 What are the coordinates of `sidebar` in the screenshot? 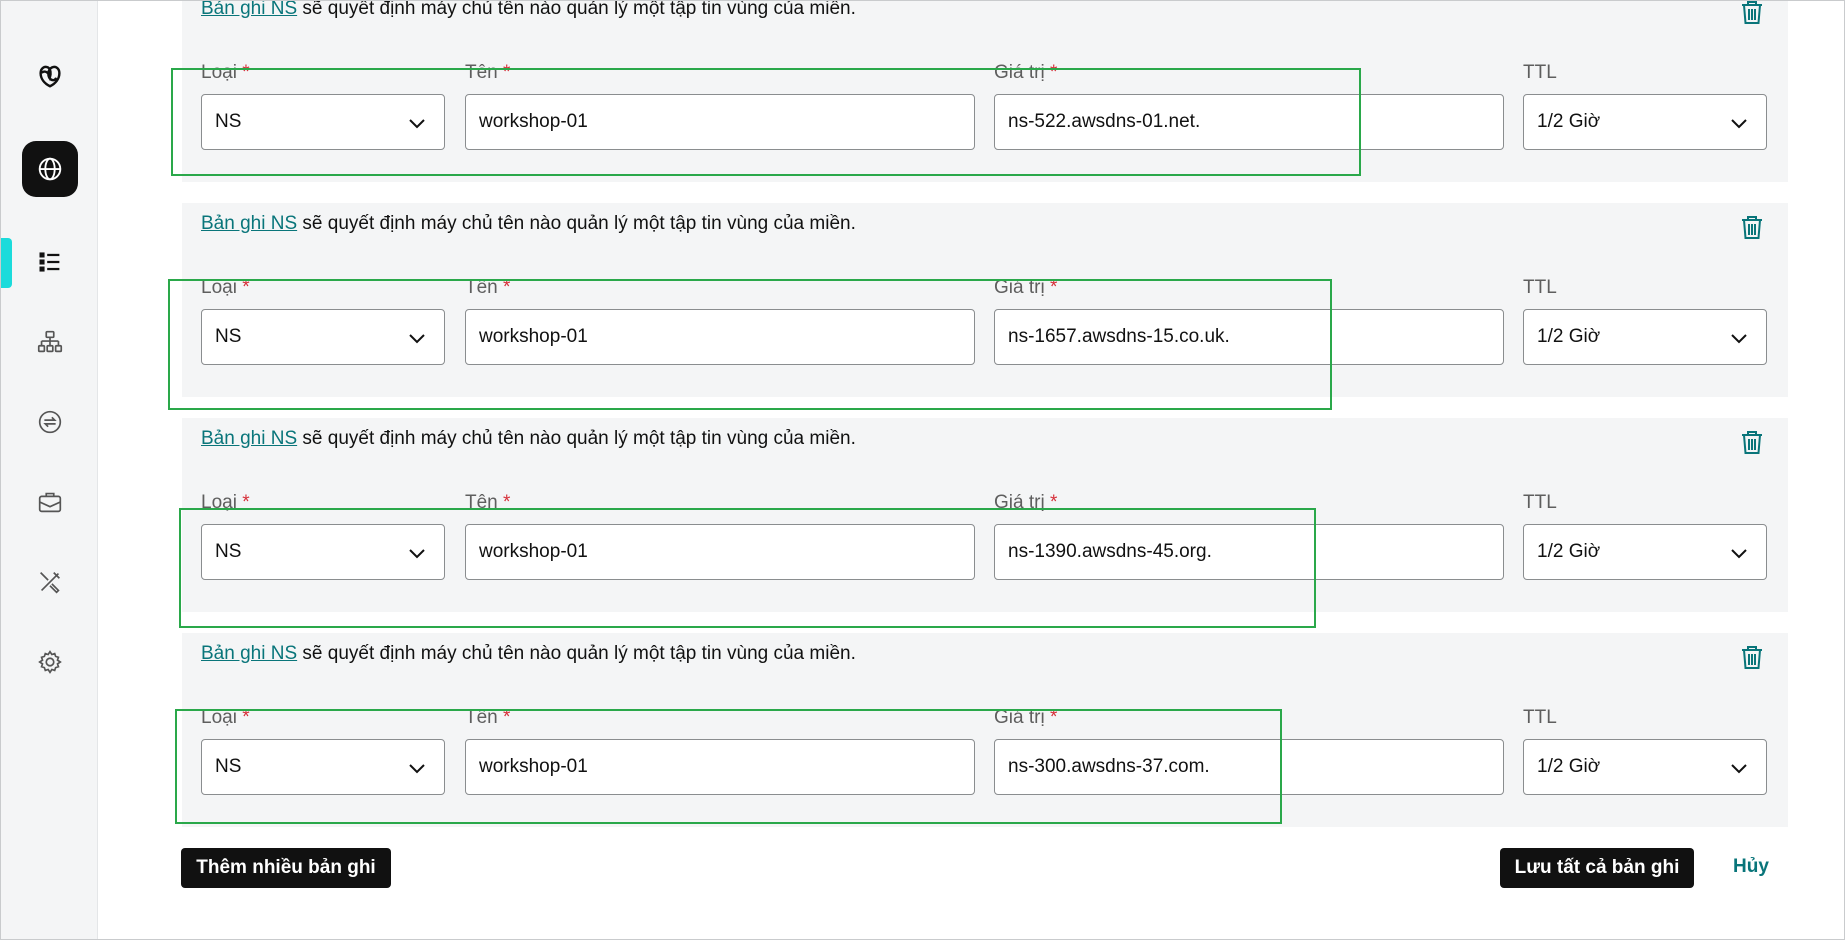 It's located at (49, 470).